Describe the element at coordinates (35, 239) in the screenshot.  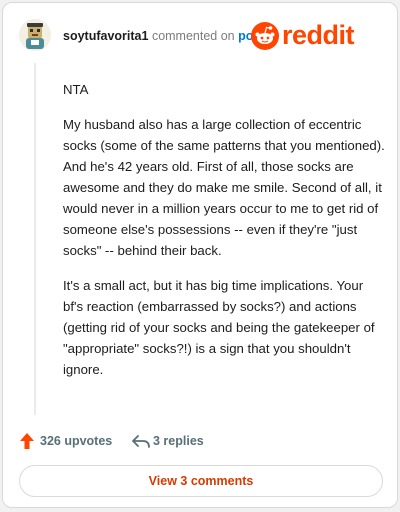
I see `thread-line` at that location.